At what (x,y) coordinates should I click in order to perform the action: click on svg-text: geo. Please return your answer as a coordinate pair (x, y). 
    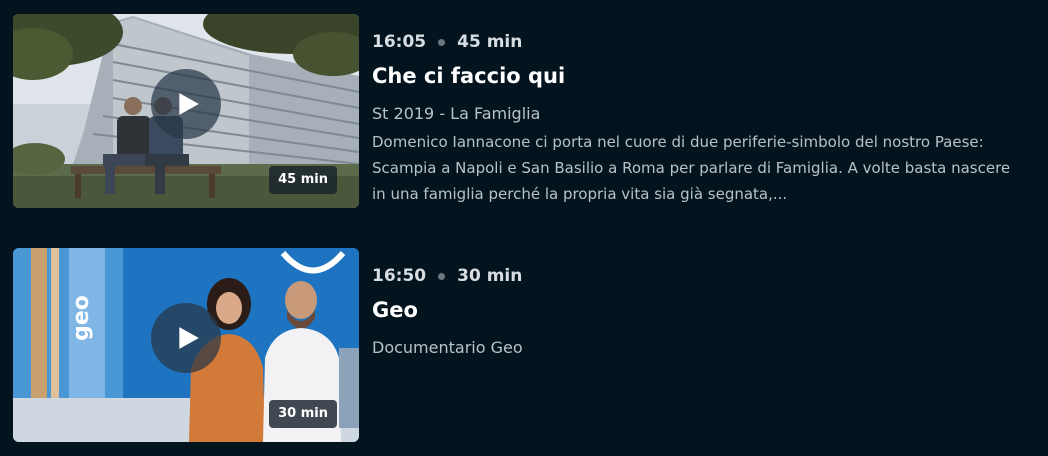
    Looking at the image, I should click on (84, 318).